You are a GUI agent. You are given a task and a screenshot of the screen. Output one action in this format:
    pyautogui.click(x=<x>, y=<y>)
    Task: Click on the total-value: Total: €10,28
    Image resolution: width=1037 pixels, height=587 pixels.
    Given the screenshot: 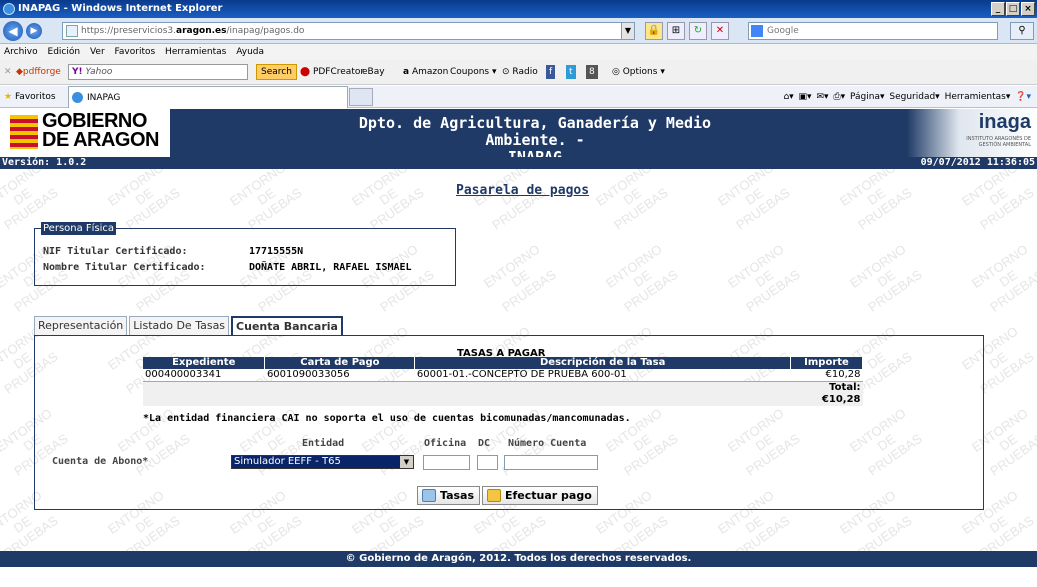 What is the action you would take?
    pyautogui.click(x=826, y=393)
    